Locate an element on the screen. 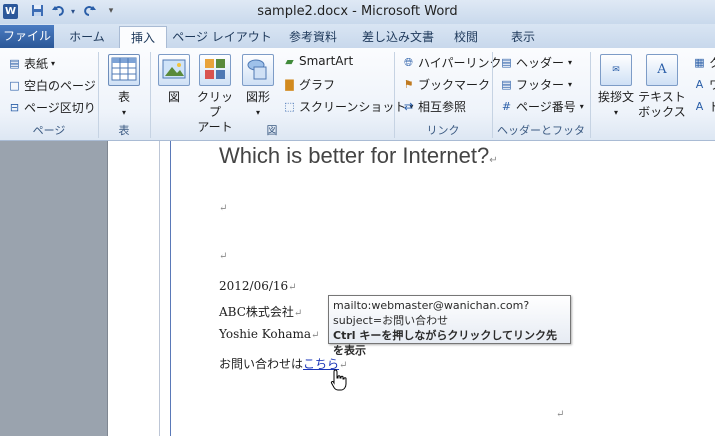  bookmark-icon: ⚑ is located at coordinates (408, 84).